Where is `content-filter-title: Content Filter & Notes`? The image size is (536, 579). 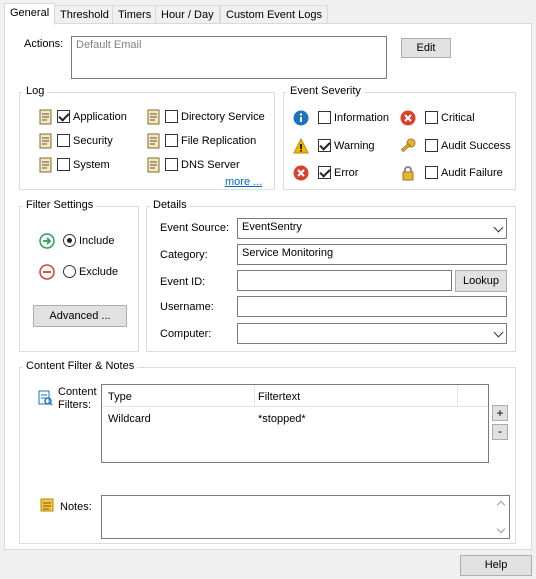 content-filter-title: Content Filter & Notes is located at coordinates (80, 366).